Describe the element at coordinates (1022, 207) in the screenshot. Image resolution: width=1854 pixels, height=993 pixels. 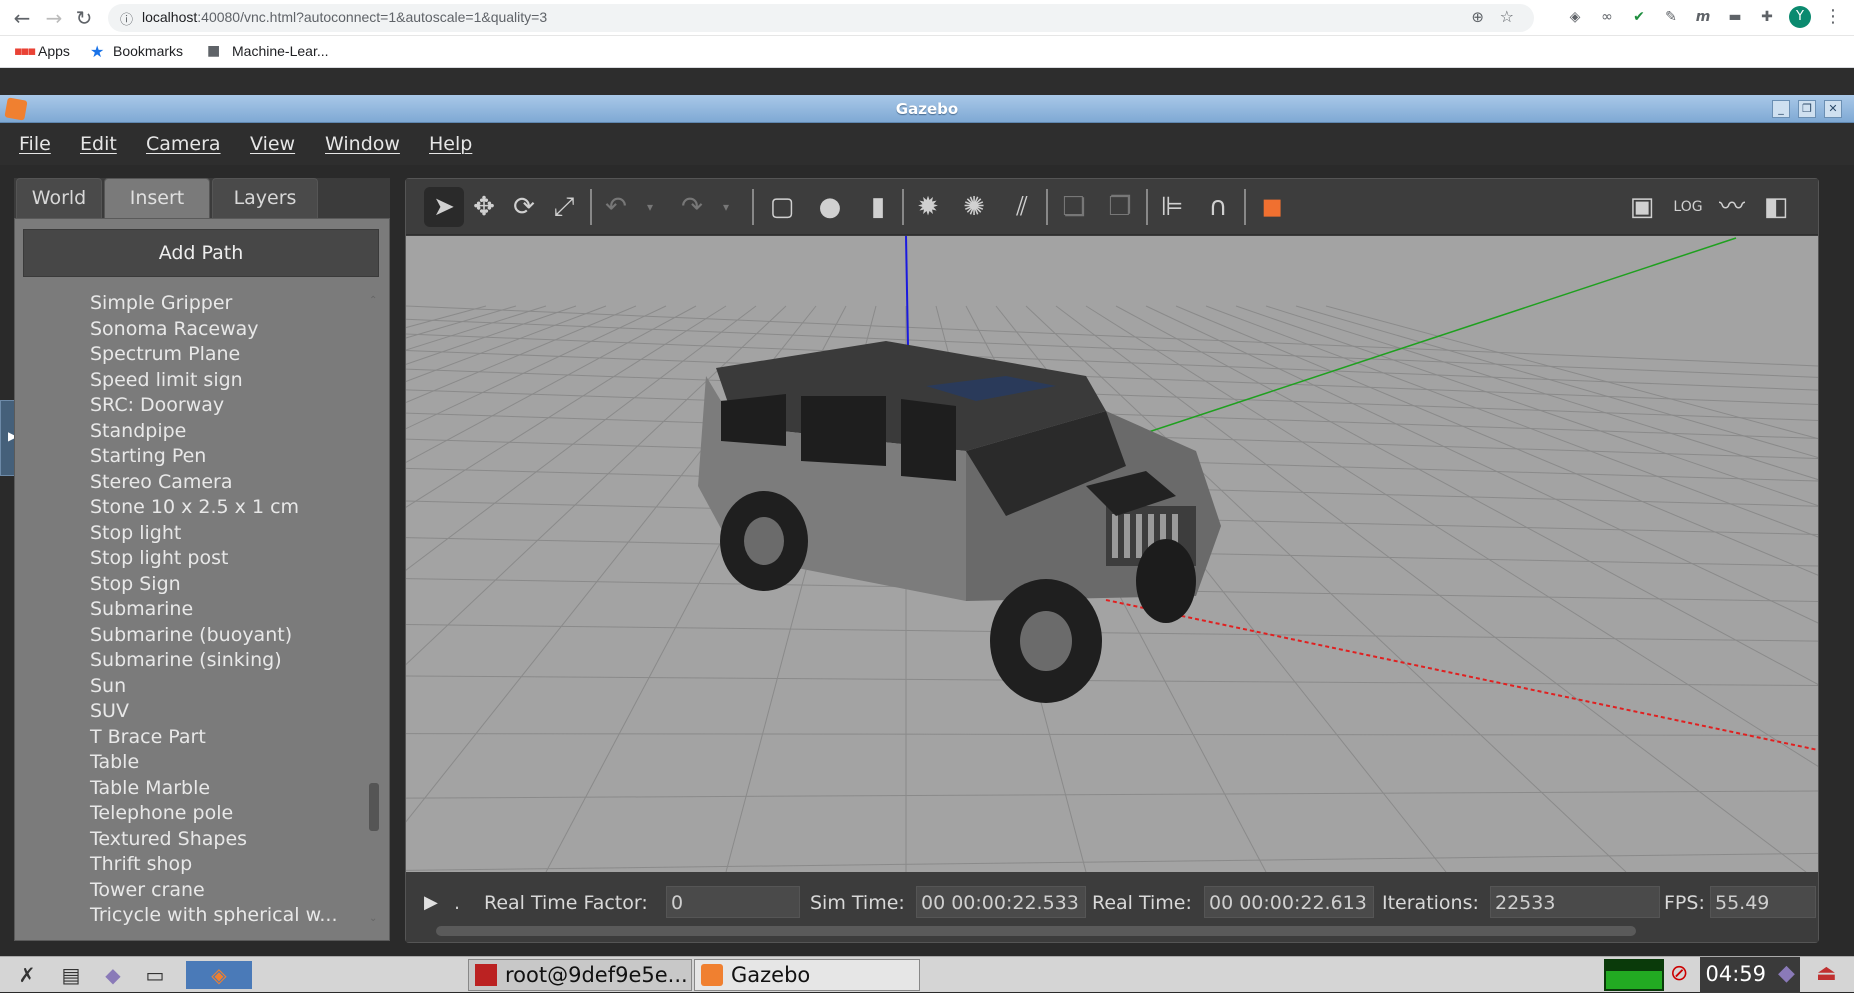
I see `directional-light-icon: ⫽` at that location.